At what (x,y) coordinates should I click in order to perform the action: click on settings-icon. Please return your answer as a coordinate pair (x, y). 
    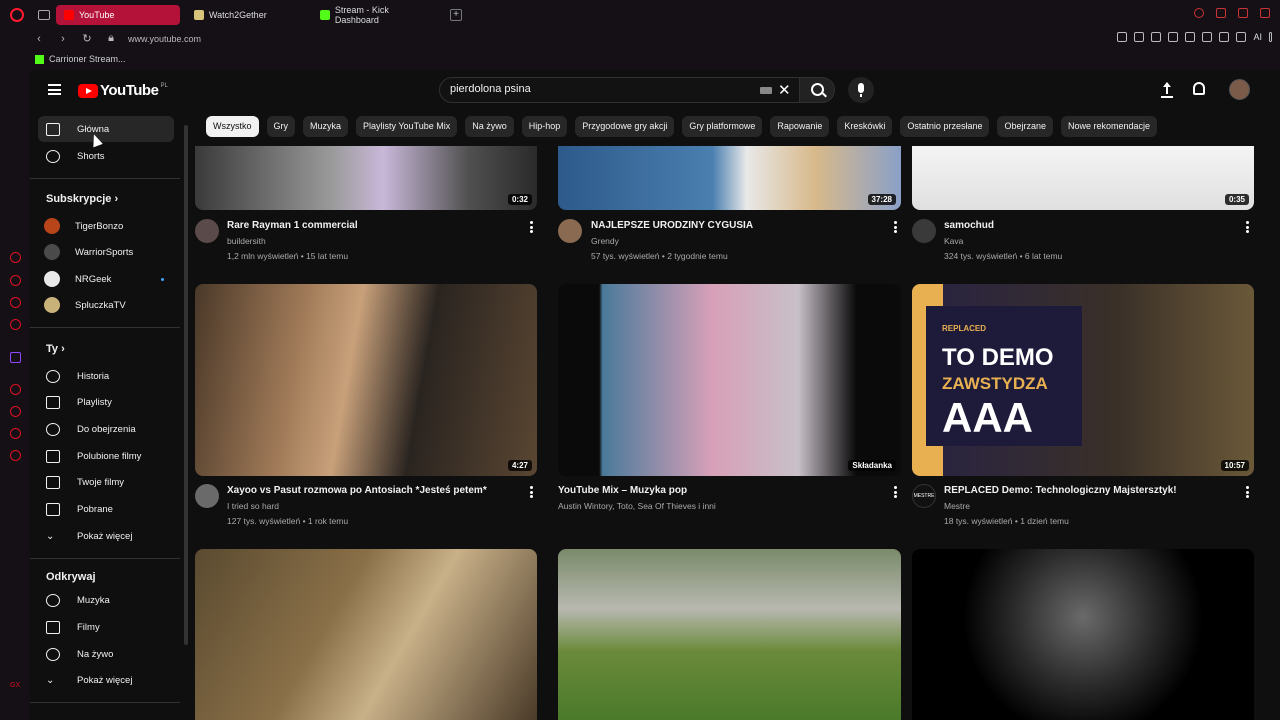
    Looking at the image, I should click on (15, 455).